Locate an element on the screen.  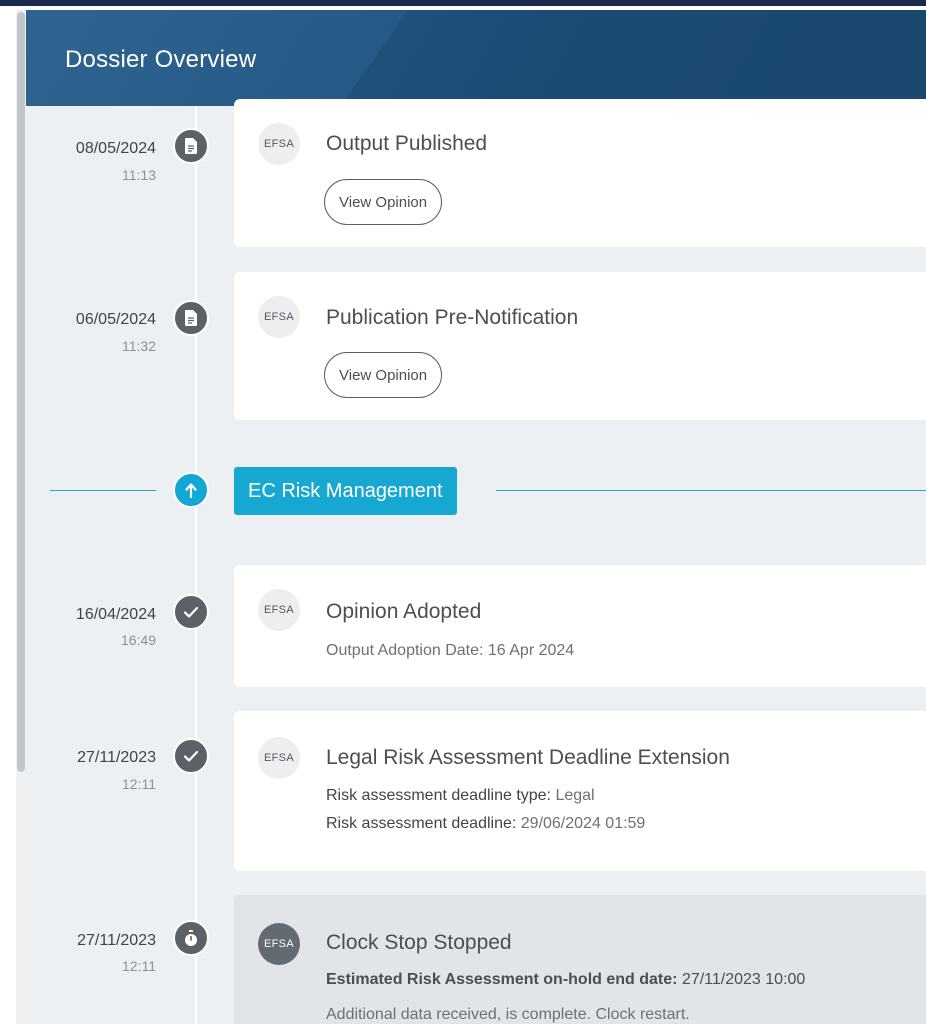
timeline-line is located at coordinates (196, 565).